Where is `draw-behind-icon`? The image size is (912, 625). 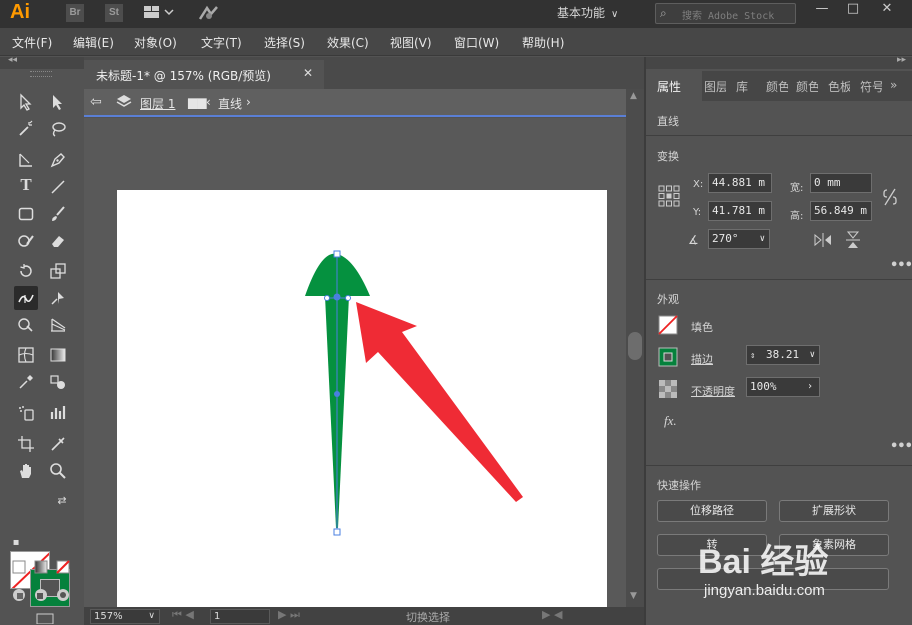 draw-behind-icon is located at coordinates (41, 595).